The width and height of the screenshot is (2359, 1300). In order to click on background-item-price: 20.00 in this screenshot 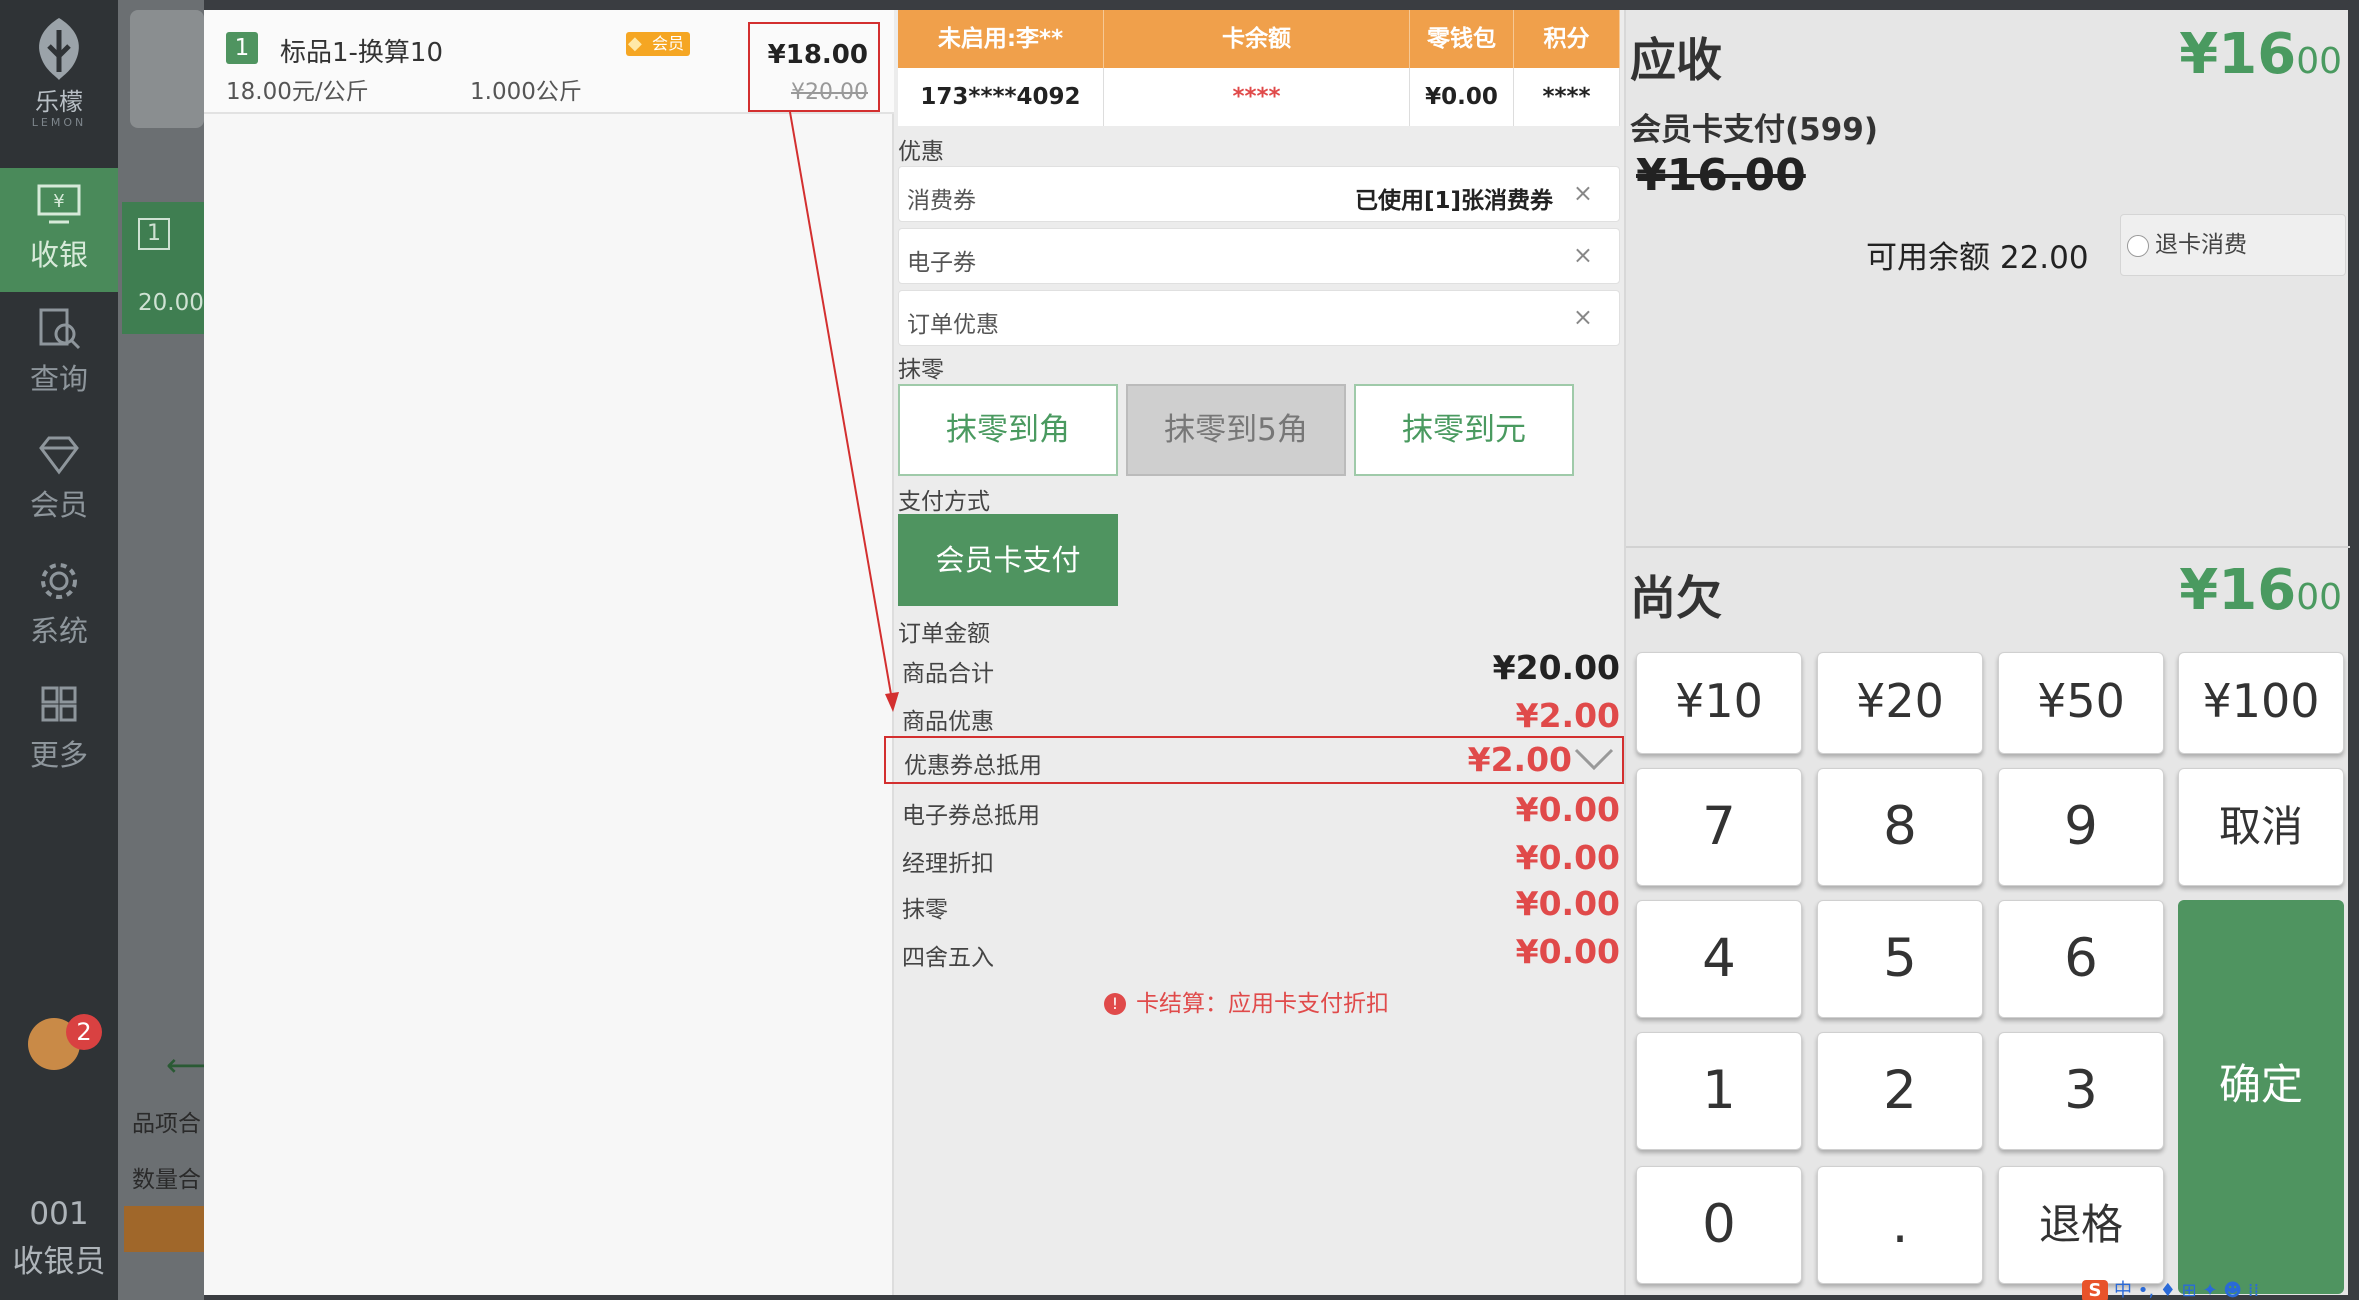, I will do `click(171, 303)`.